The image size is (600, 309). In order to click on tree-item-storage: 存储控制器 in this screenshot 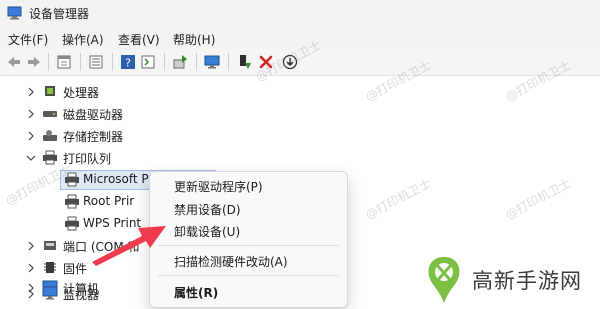, I will do `click(300, 136)`.